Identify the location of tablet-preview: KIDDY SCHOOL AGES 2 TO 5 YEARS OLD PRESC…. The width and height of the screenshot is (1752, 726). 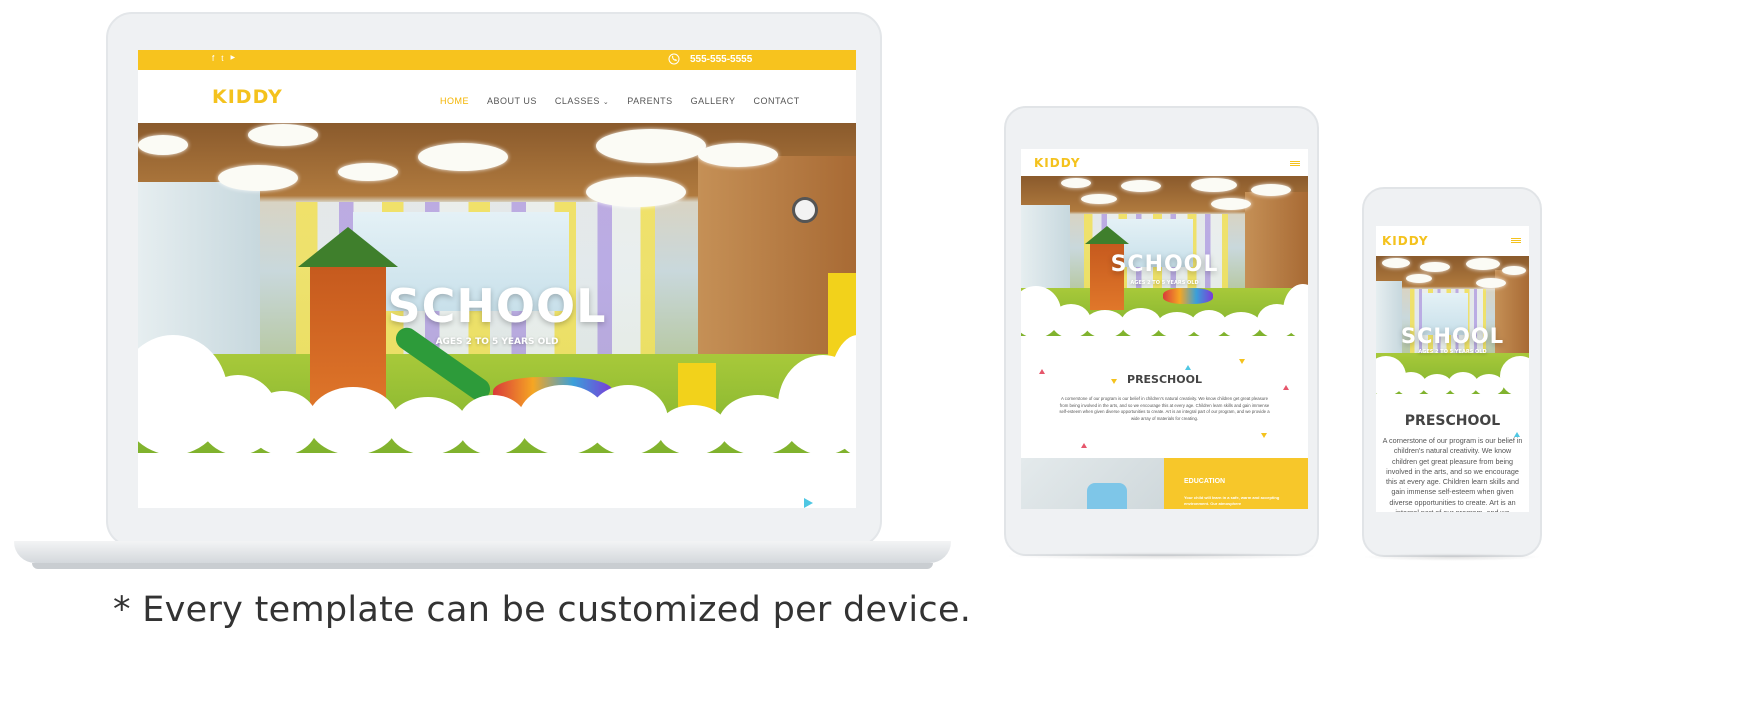
(1164, 329).